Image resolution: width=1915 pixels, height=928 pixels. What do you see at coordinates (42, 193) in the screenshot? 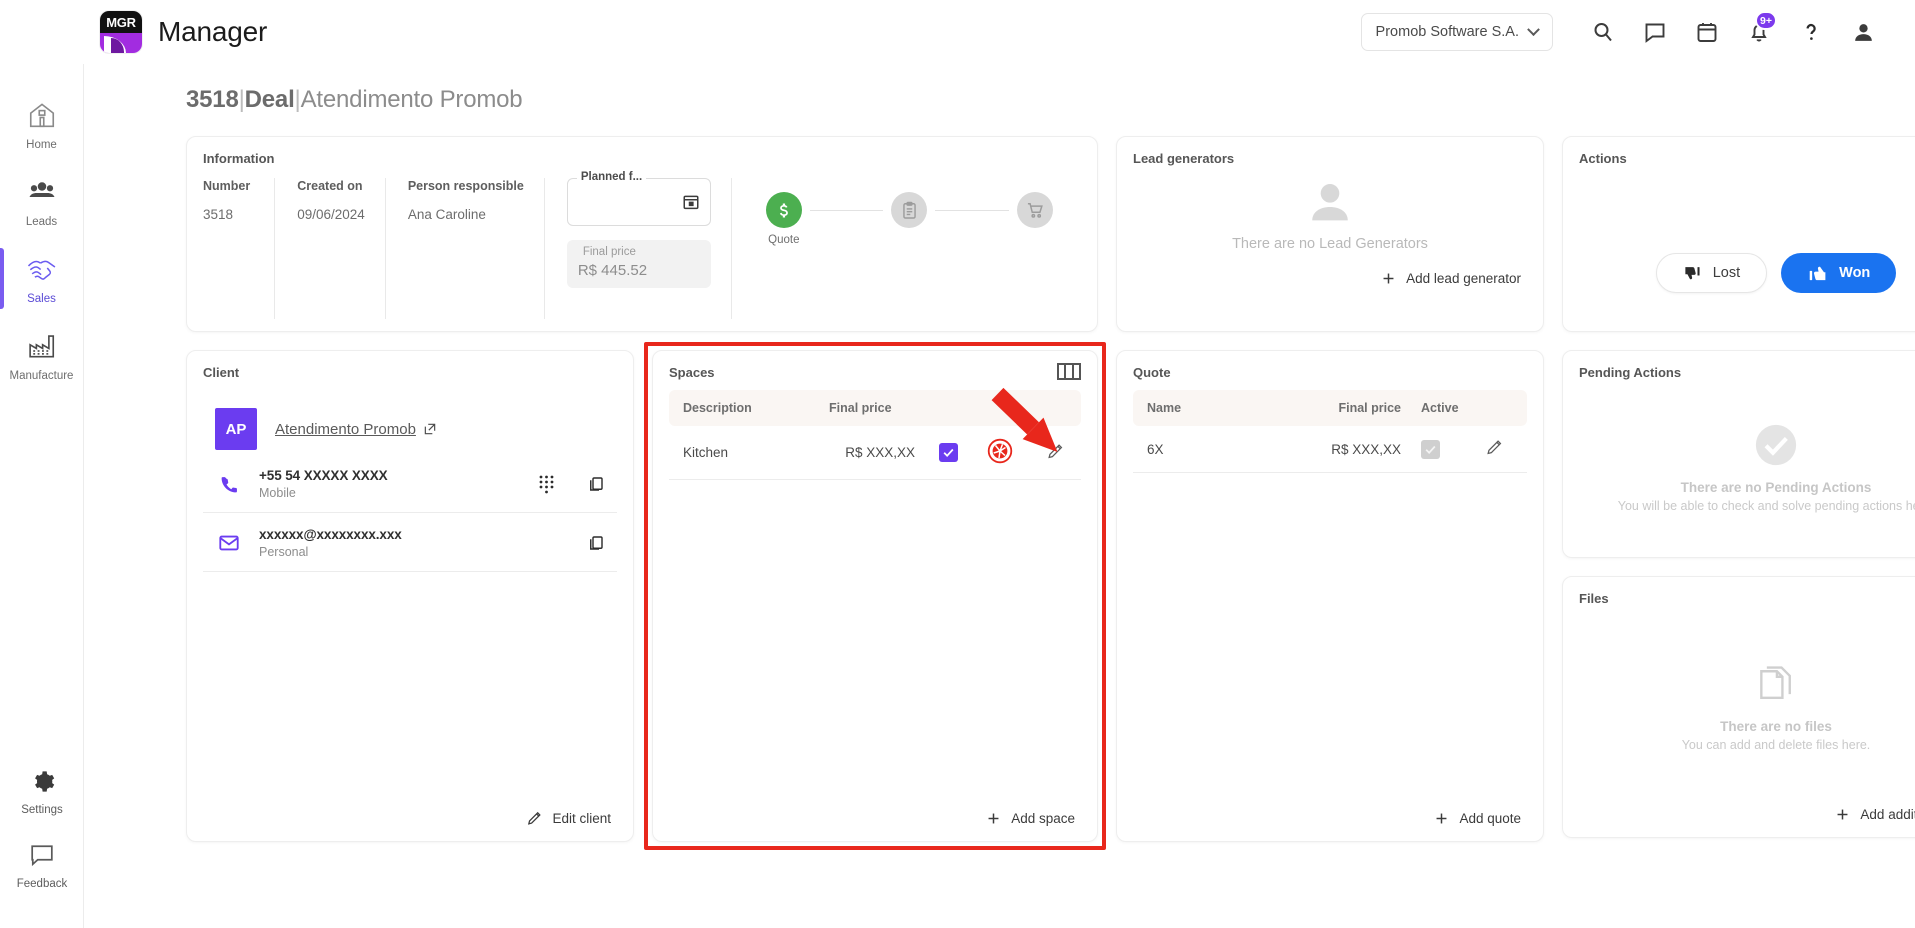
I see `people-icon` at bounding box center [42, 193].